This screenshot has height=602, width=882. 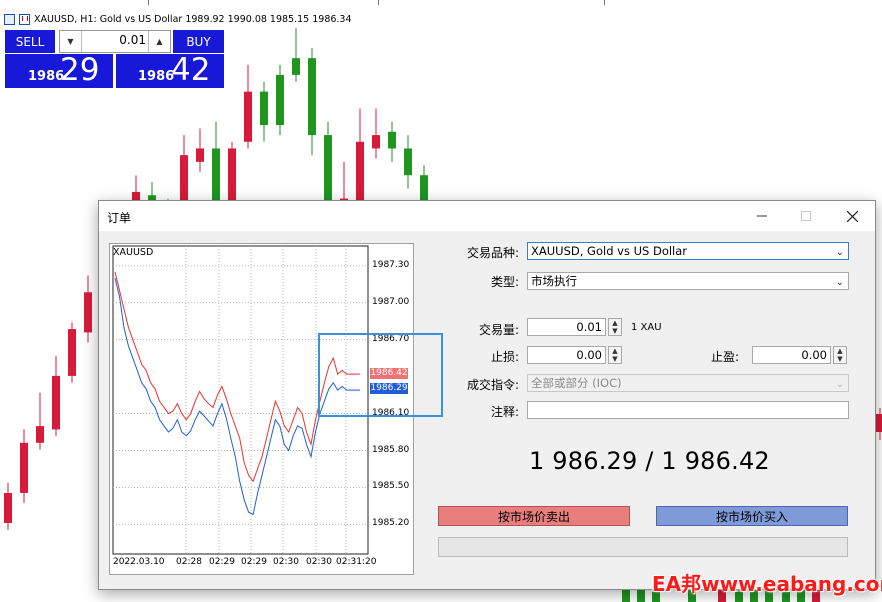 I want to click on comment-input, so click(x=688, y=410).